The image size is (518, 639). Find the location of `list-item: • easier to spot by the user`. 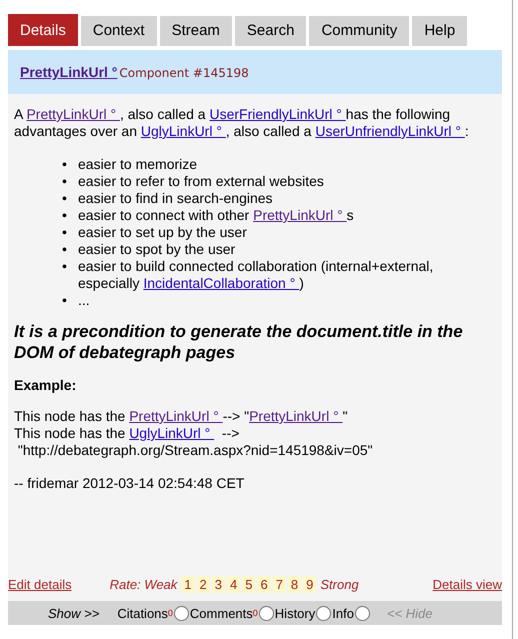

list-item: • easier to spot by the user is located at coordinates (149, 249).